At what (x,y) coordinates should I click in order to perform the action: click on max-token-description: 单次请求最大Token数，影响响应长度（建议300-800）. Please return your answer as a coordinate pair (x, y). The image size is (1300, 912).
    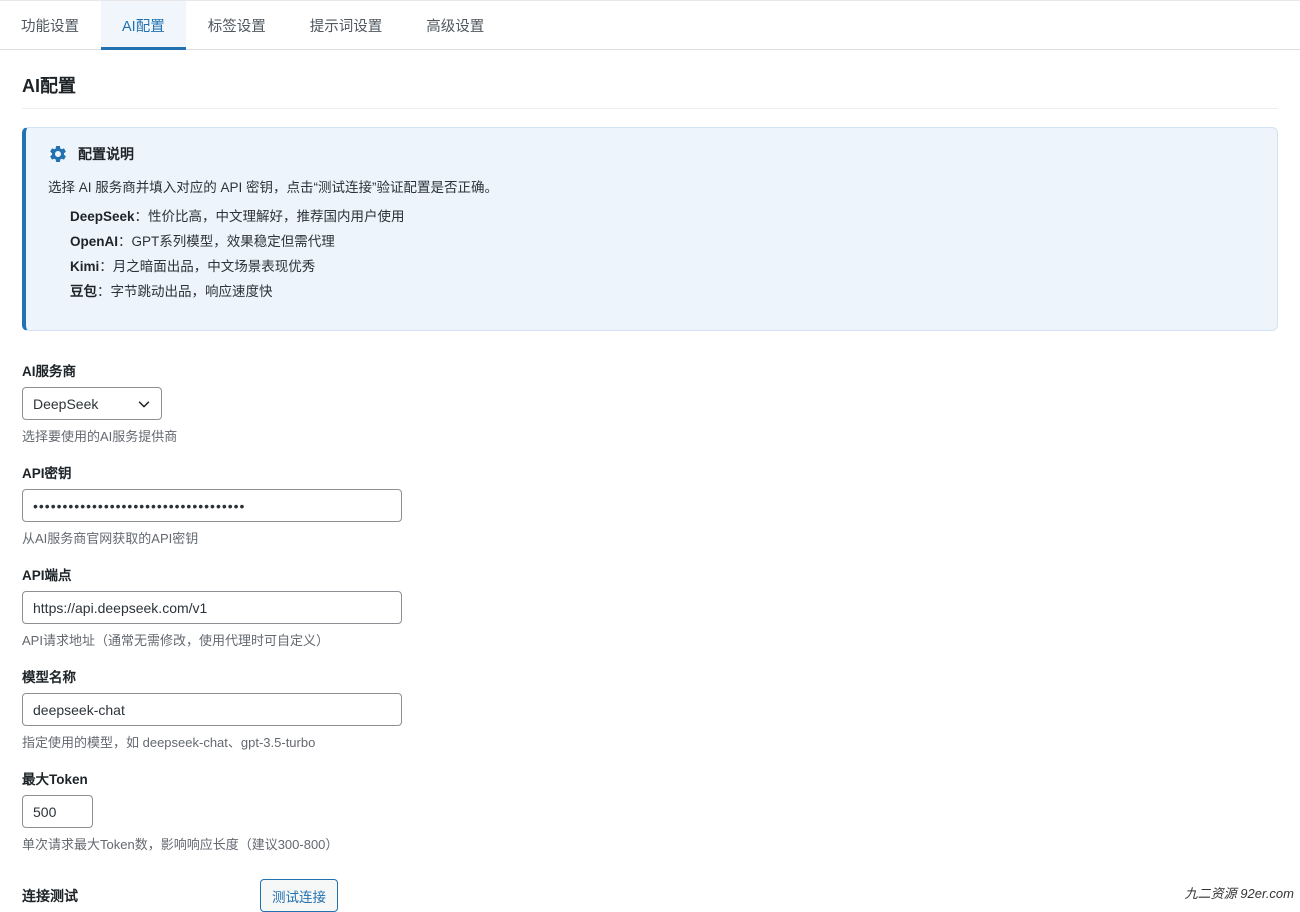
    Looking at the image, I should click on (180, 844).